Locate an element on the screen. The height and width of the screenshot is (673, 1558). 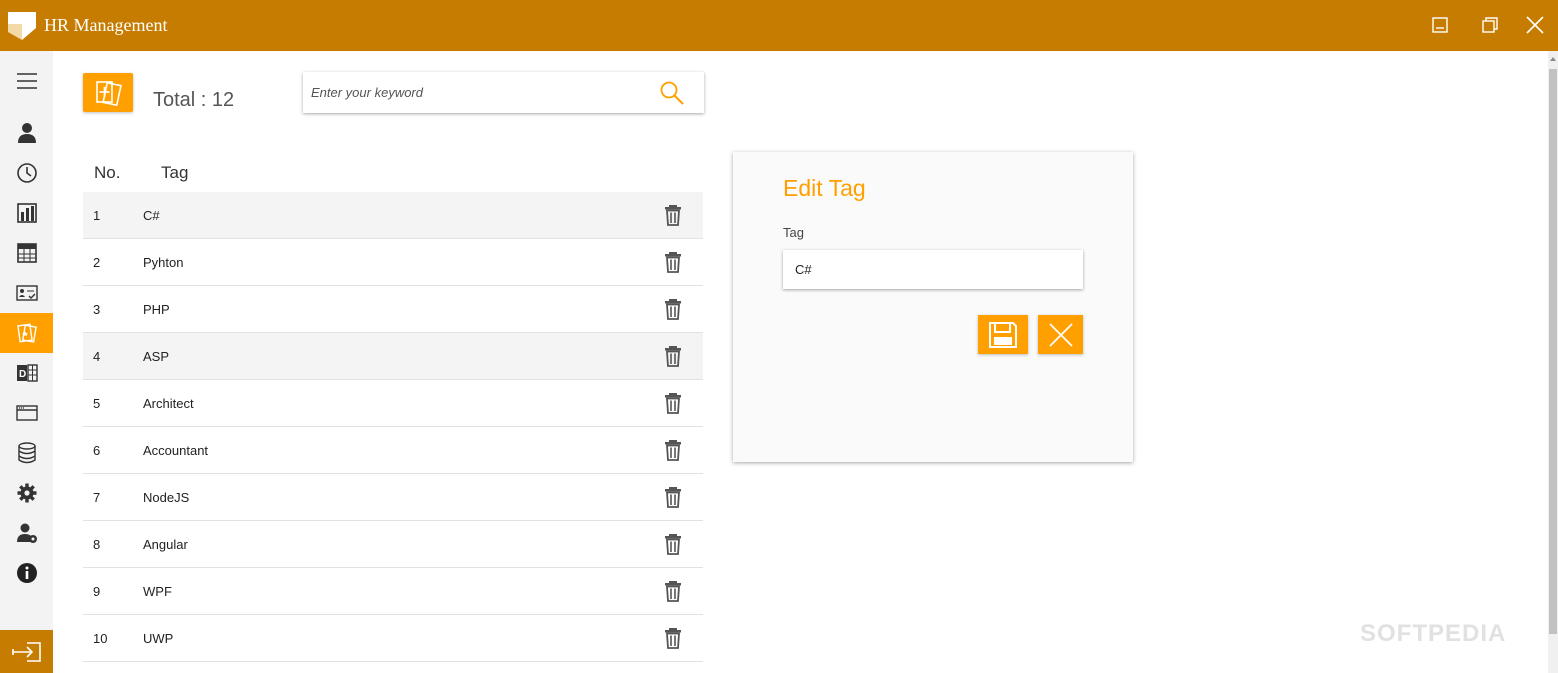
edit-tag-panel: Edit Tag Tag is located at coordinates (933, 307).